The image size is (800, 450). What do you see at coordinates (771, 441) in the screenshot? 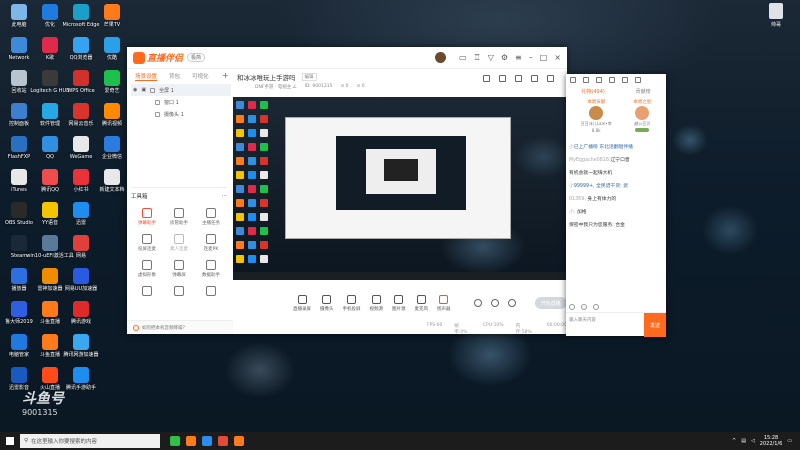
I see `clock: 15:28 2022/1/6` at bounding box center [771, 441].